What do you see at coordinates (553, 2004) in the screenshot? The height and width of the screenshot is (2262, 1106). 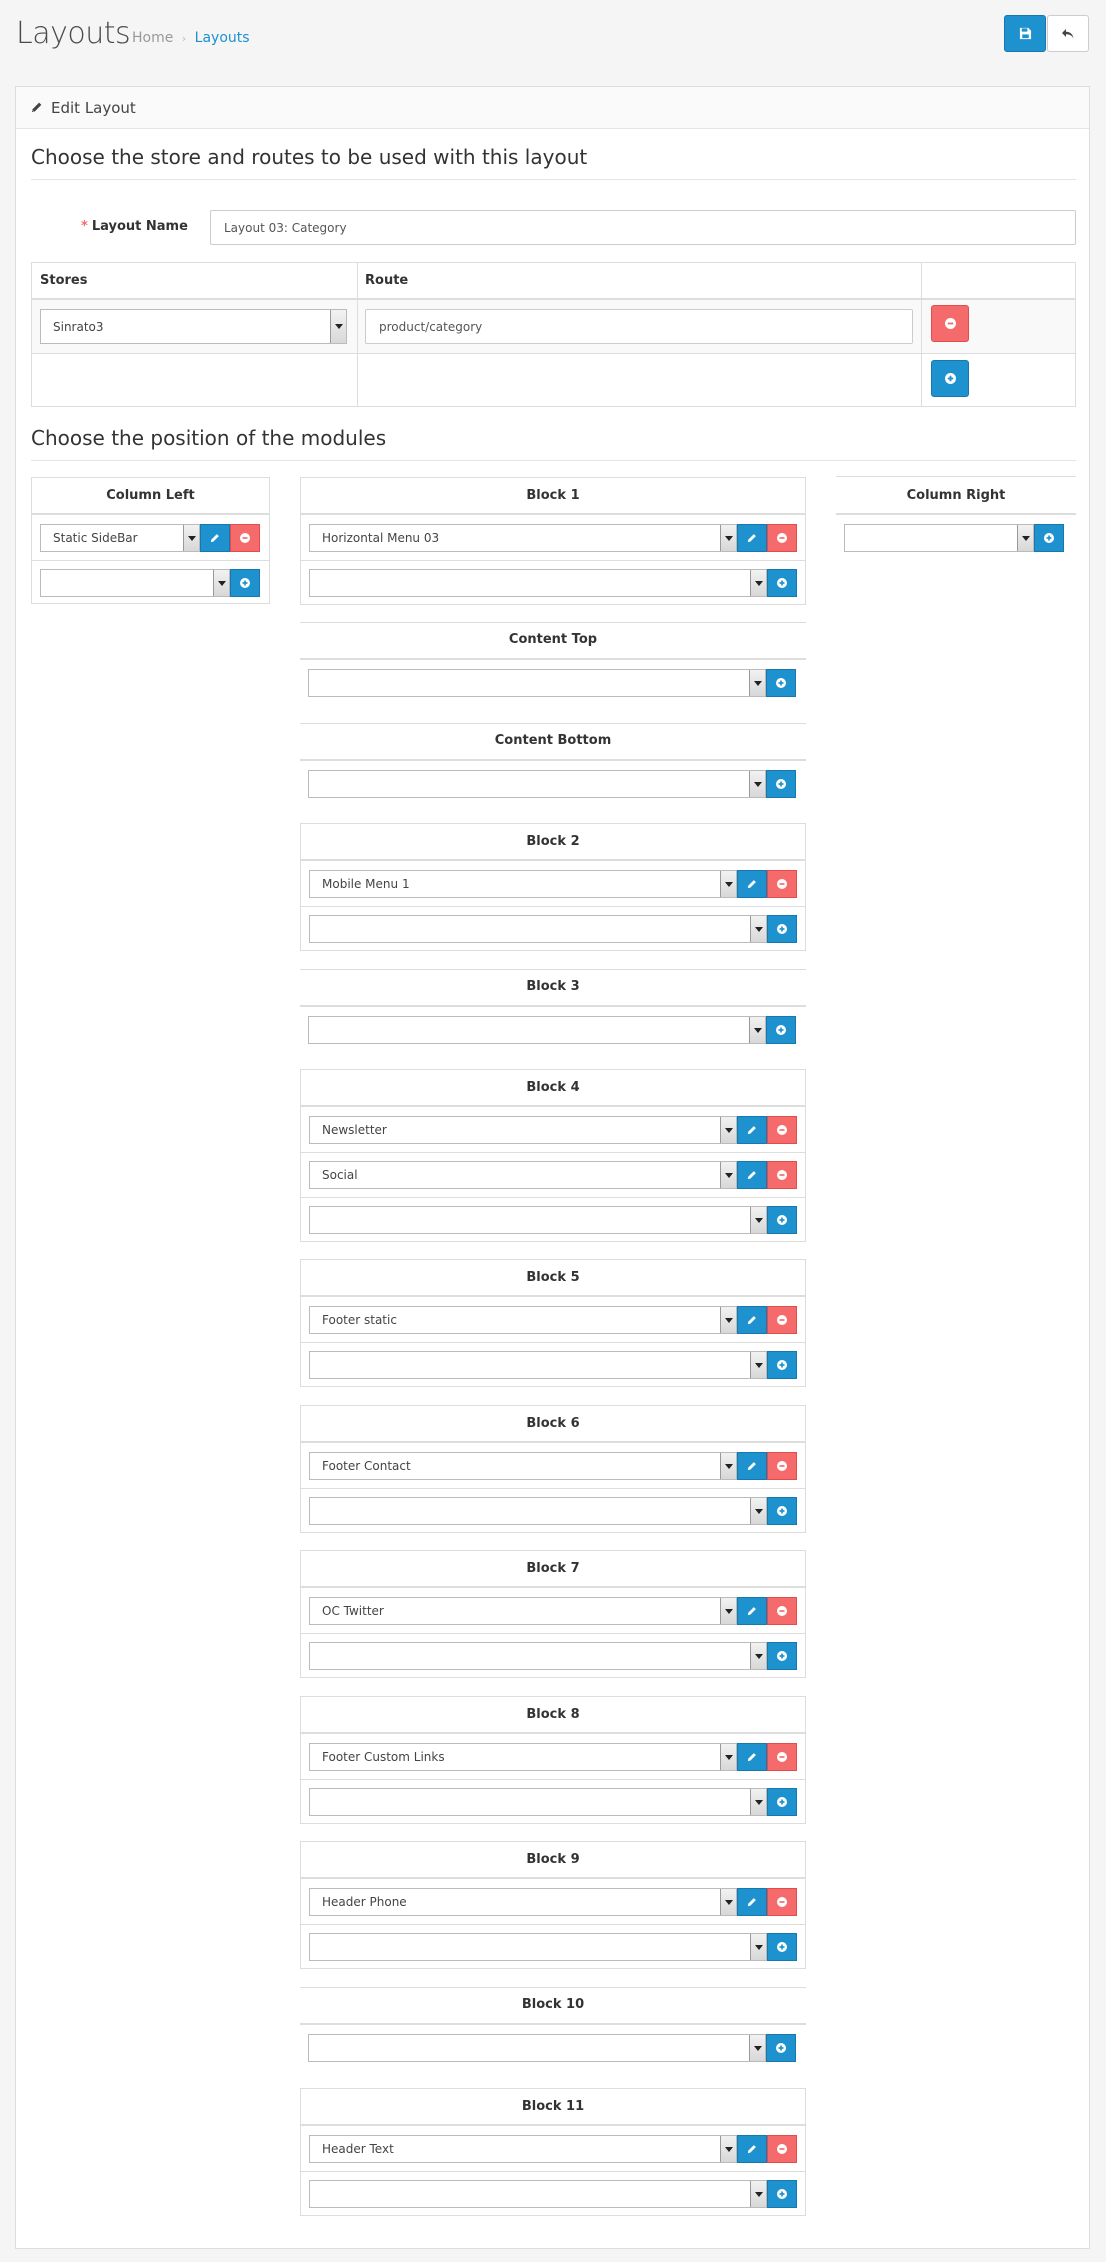 I see `position-title: Block 10` at bounding box center [553, 2004].